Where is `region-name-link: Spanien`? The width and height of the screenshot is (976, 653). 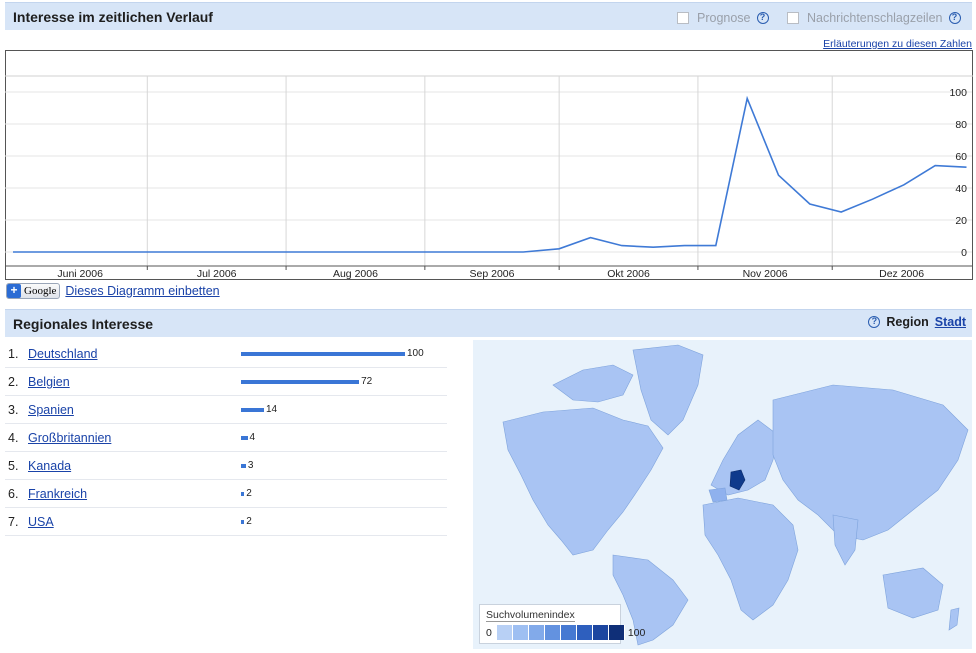
region-name-link: Spanien is located at coordinates (51, 410).